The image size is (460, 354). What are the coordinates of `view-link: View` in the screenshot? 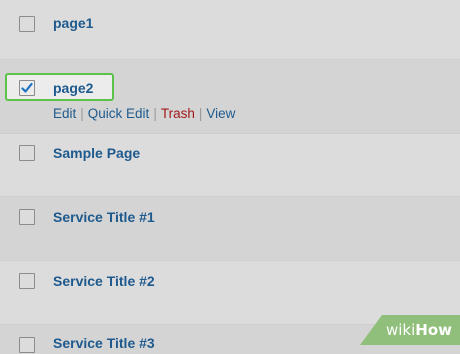 It's located at (220, 113).